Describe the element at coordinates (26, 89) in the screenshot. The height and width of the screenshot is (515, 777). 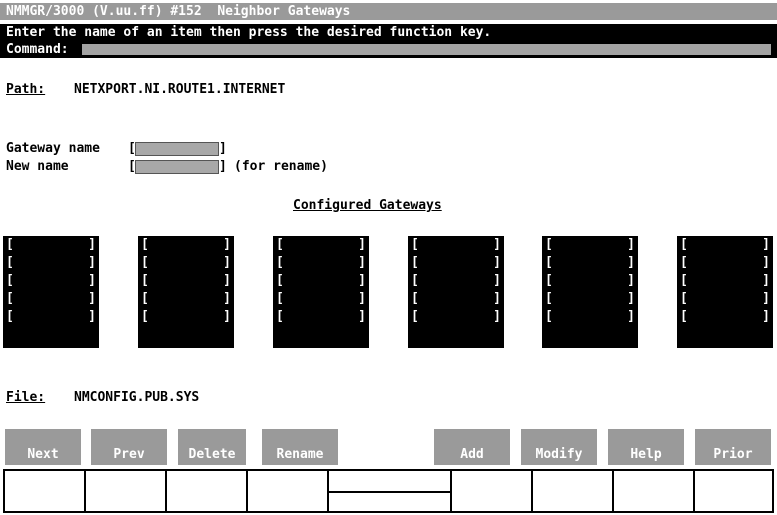
I see `path-label: Path:` at that location.